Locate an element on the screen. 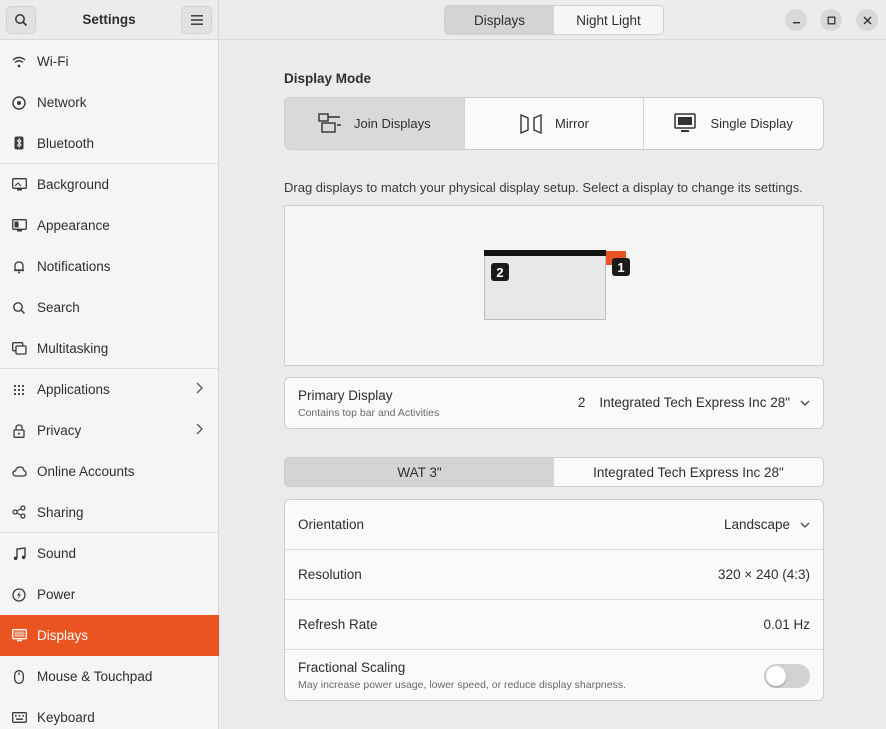 The image size is (886, 729). resolution-row: Resolution 320 × 240 (4:3) is located at coordinates (554, 575).